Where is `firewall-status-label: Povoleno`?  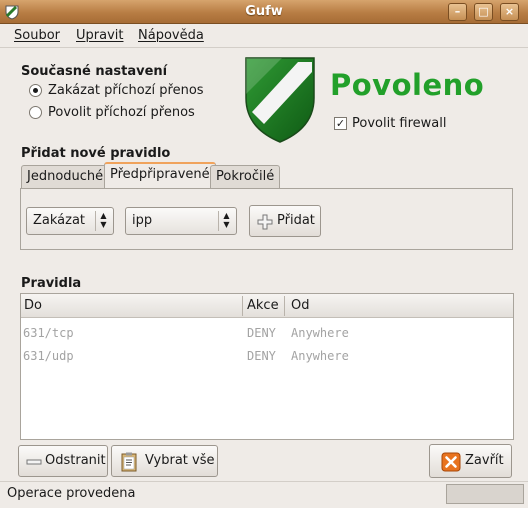 firewall-status-label: Povoleno is located at coordinates (407, 85).